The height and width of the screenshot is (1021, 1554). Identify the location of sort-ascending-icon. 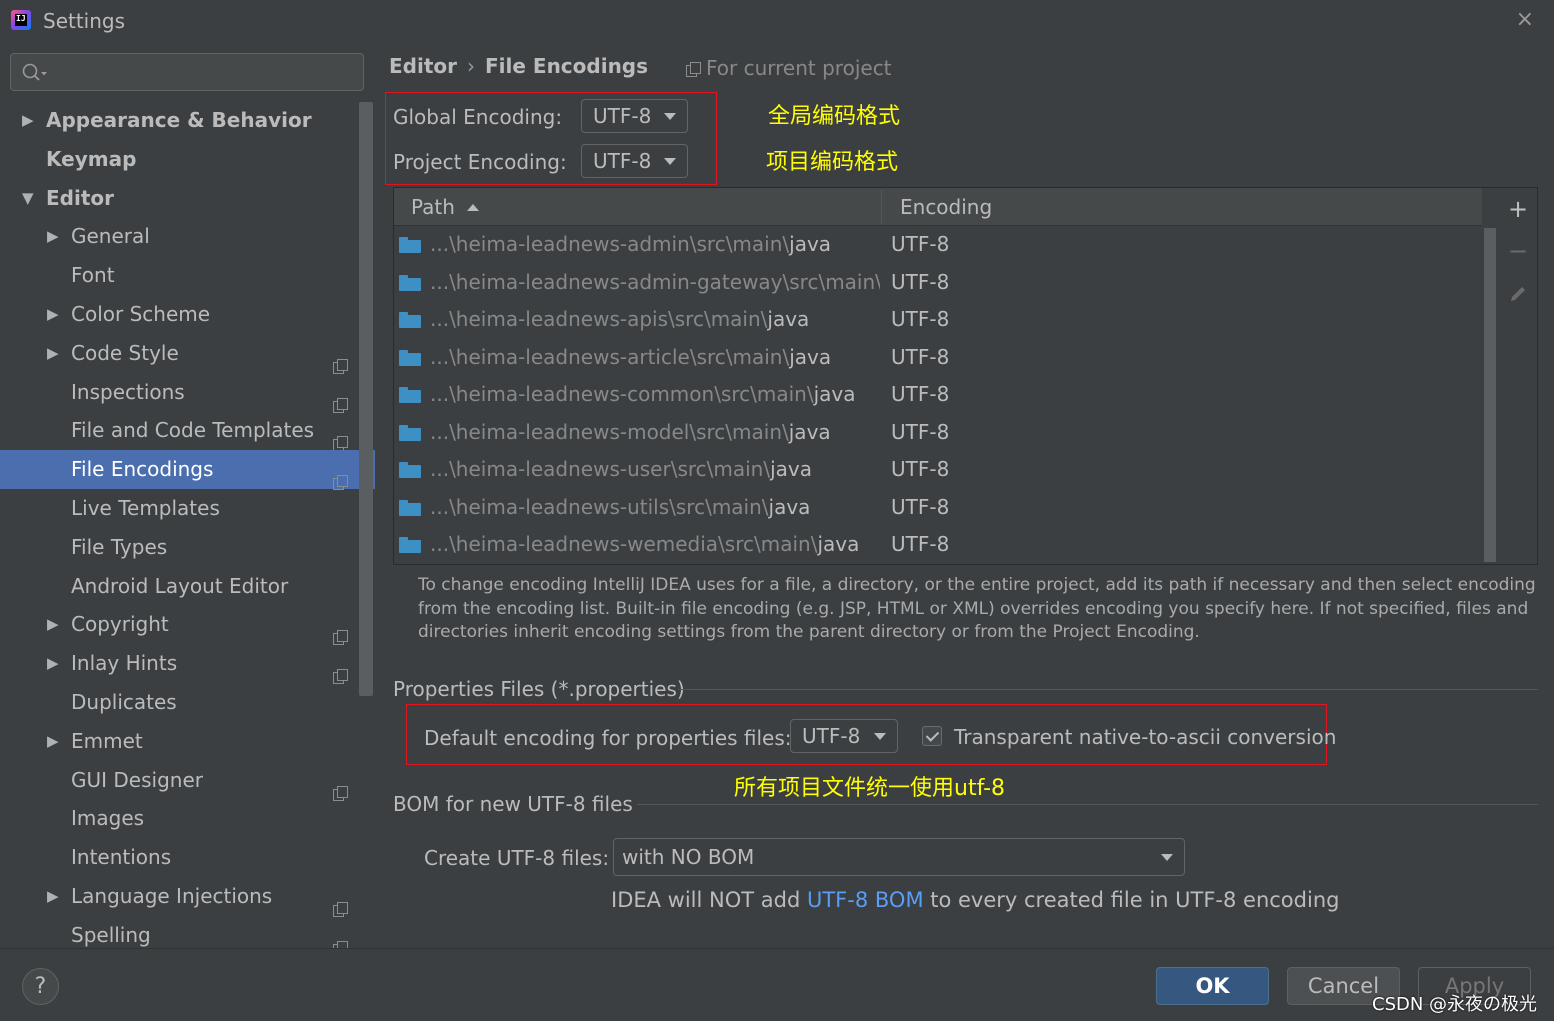
(472, 207).